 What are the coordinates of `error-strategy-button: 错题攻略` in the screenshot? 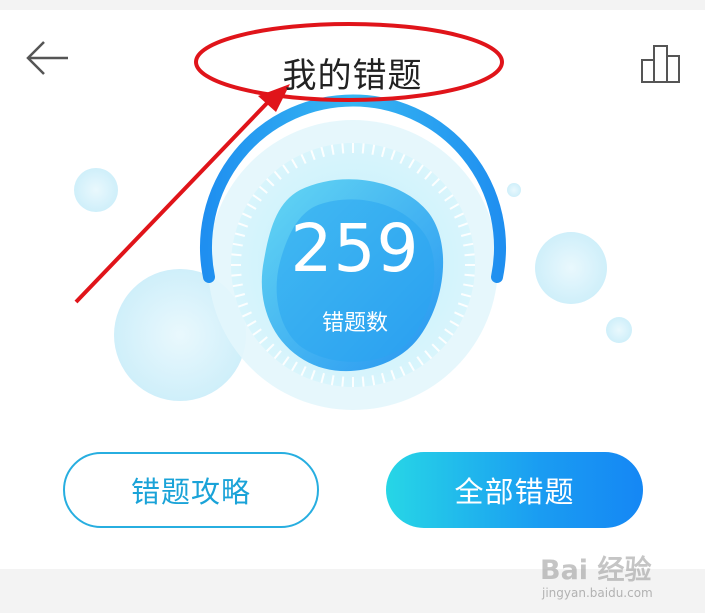 It's located at (191, 490).